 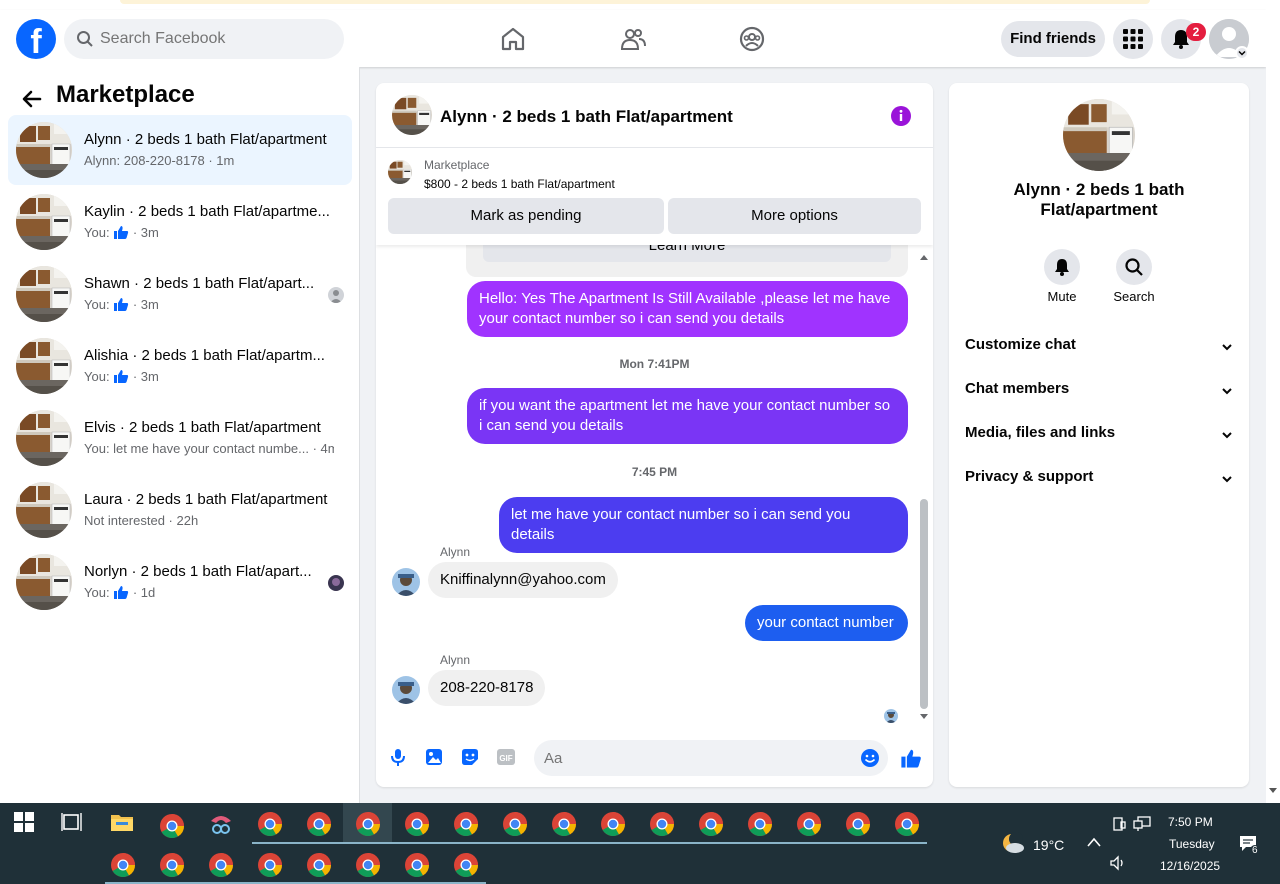 I want to click on weather-temperature: 19°C, so click(x=1048, y=845).